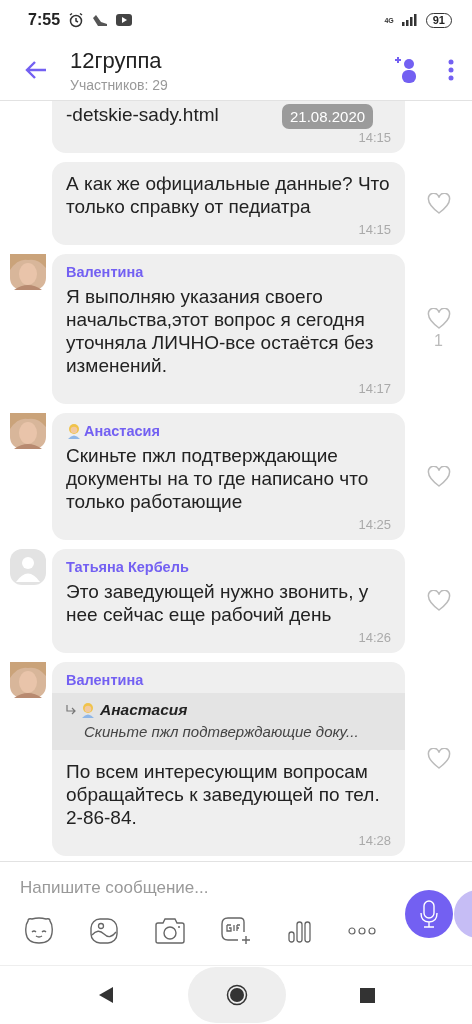  I want to click on message-bubble: Валентина Анастасия Скиньте пжл подтверждающие доку... По всем интересующим вопросам обращайтесь к заведующей по тел. 2-86-84. 14:28, so click(228, 759).